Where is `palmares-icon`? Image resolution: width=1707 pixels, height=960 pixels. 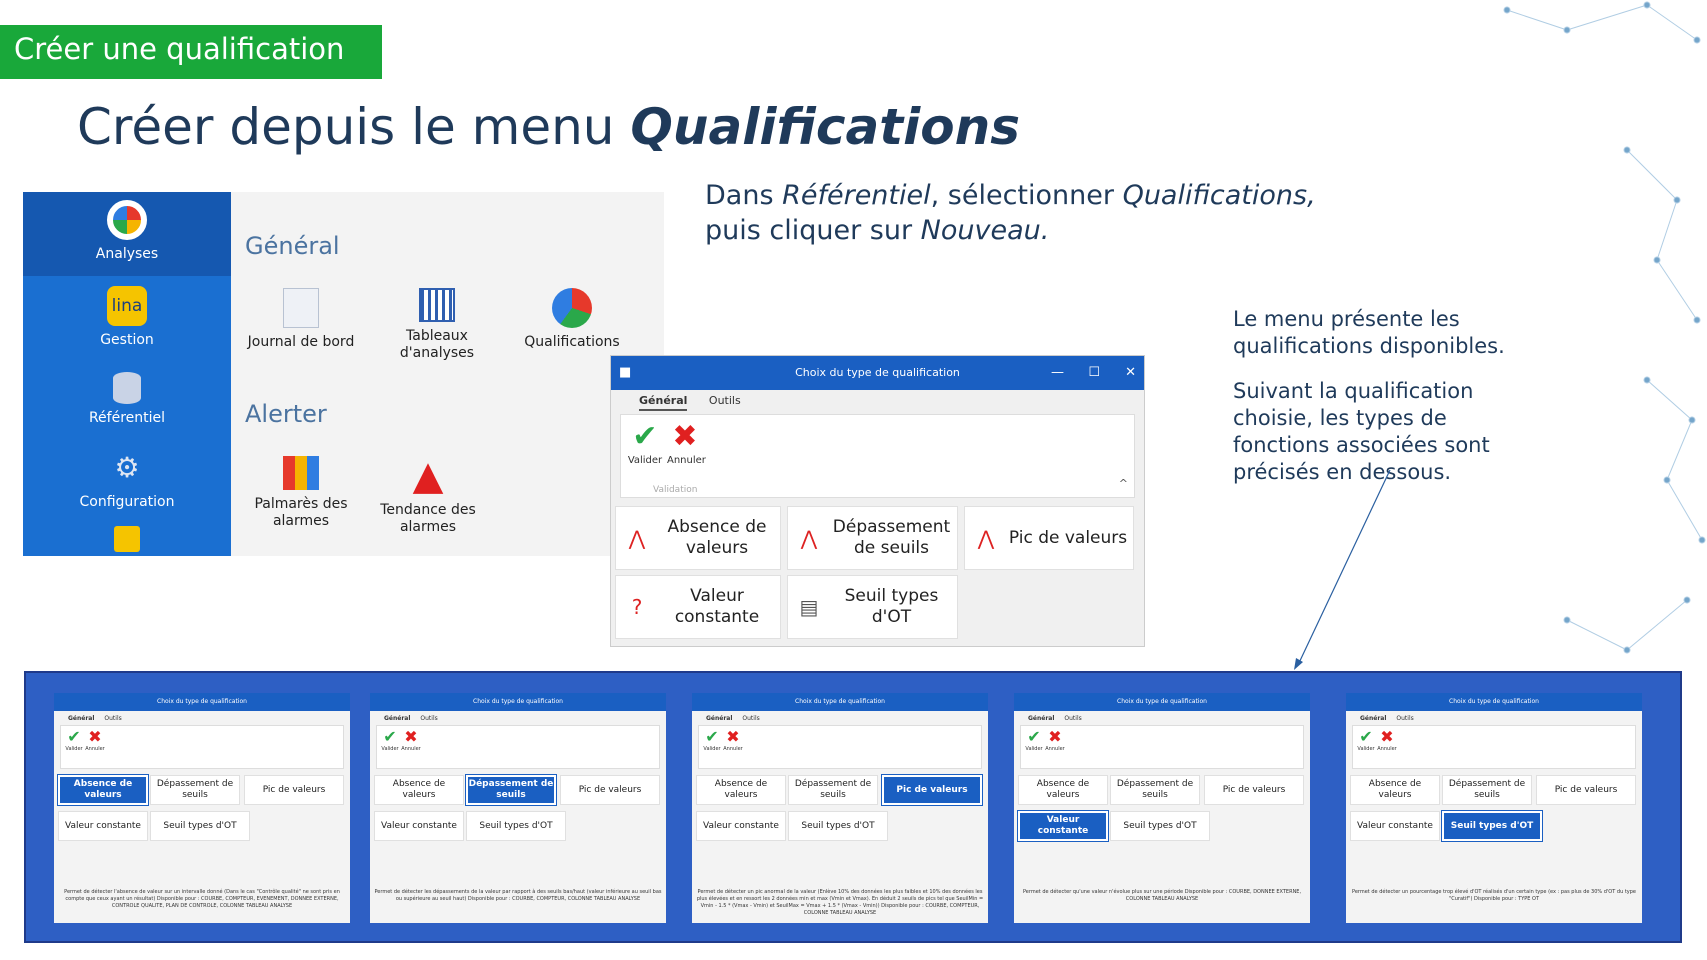
palmares-icon is located at coordinates (301, 473).